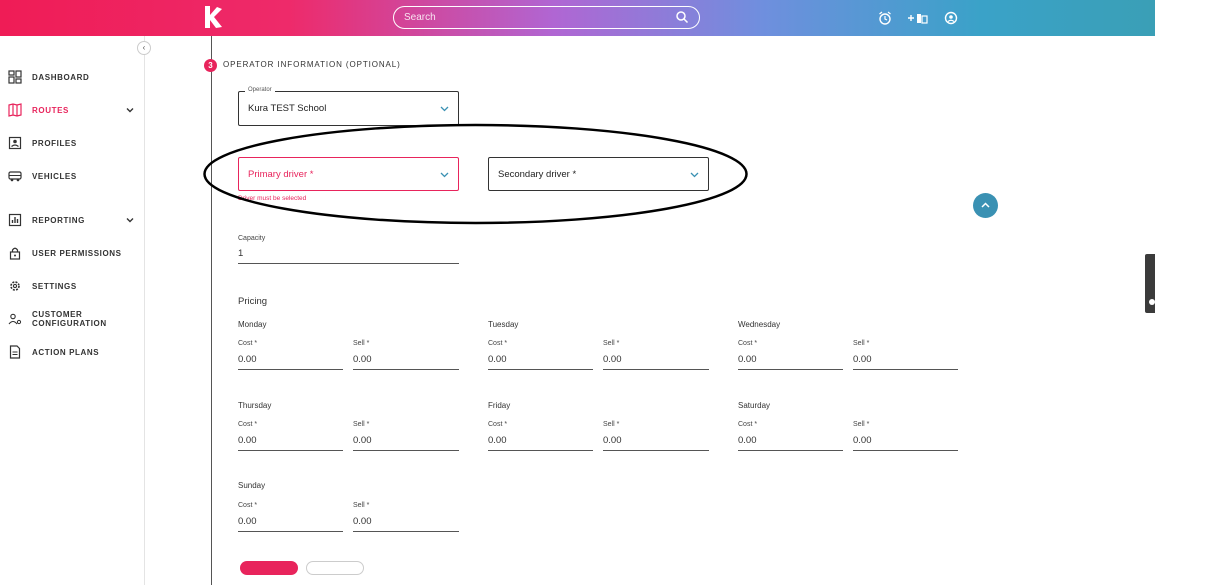 Image resolution: width=1212 pixels, height=585 pixels. What do you see at coordinates (144, 48) in the screenshot?
I see `sidebar-collapse-button: ‹` at bounding box center [144, 48].